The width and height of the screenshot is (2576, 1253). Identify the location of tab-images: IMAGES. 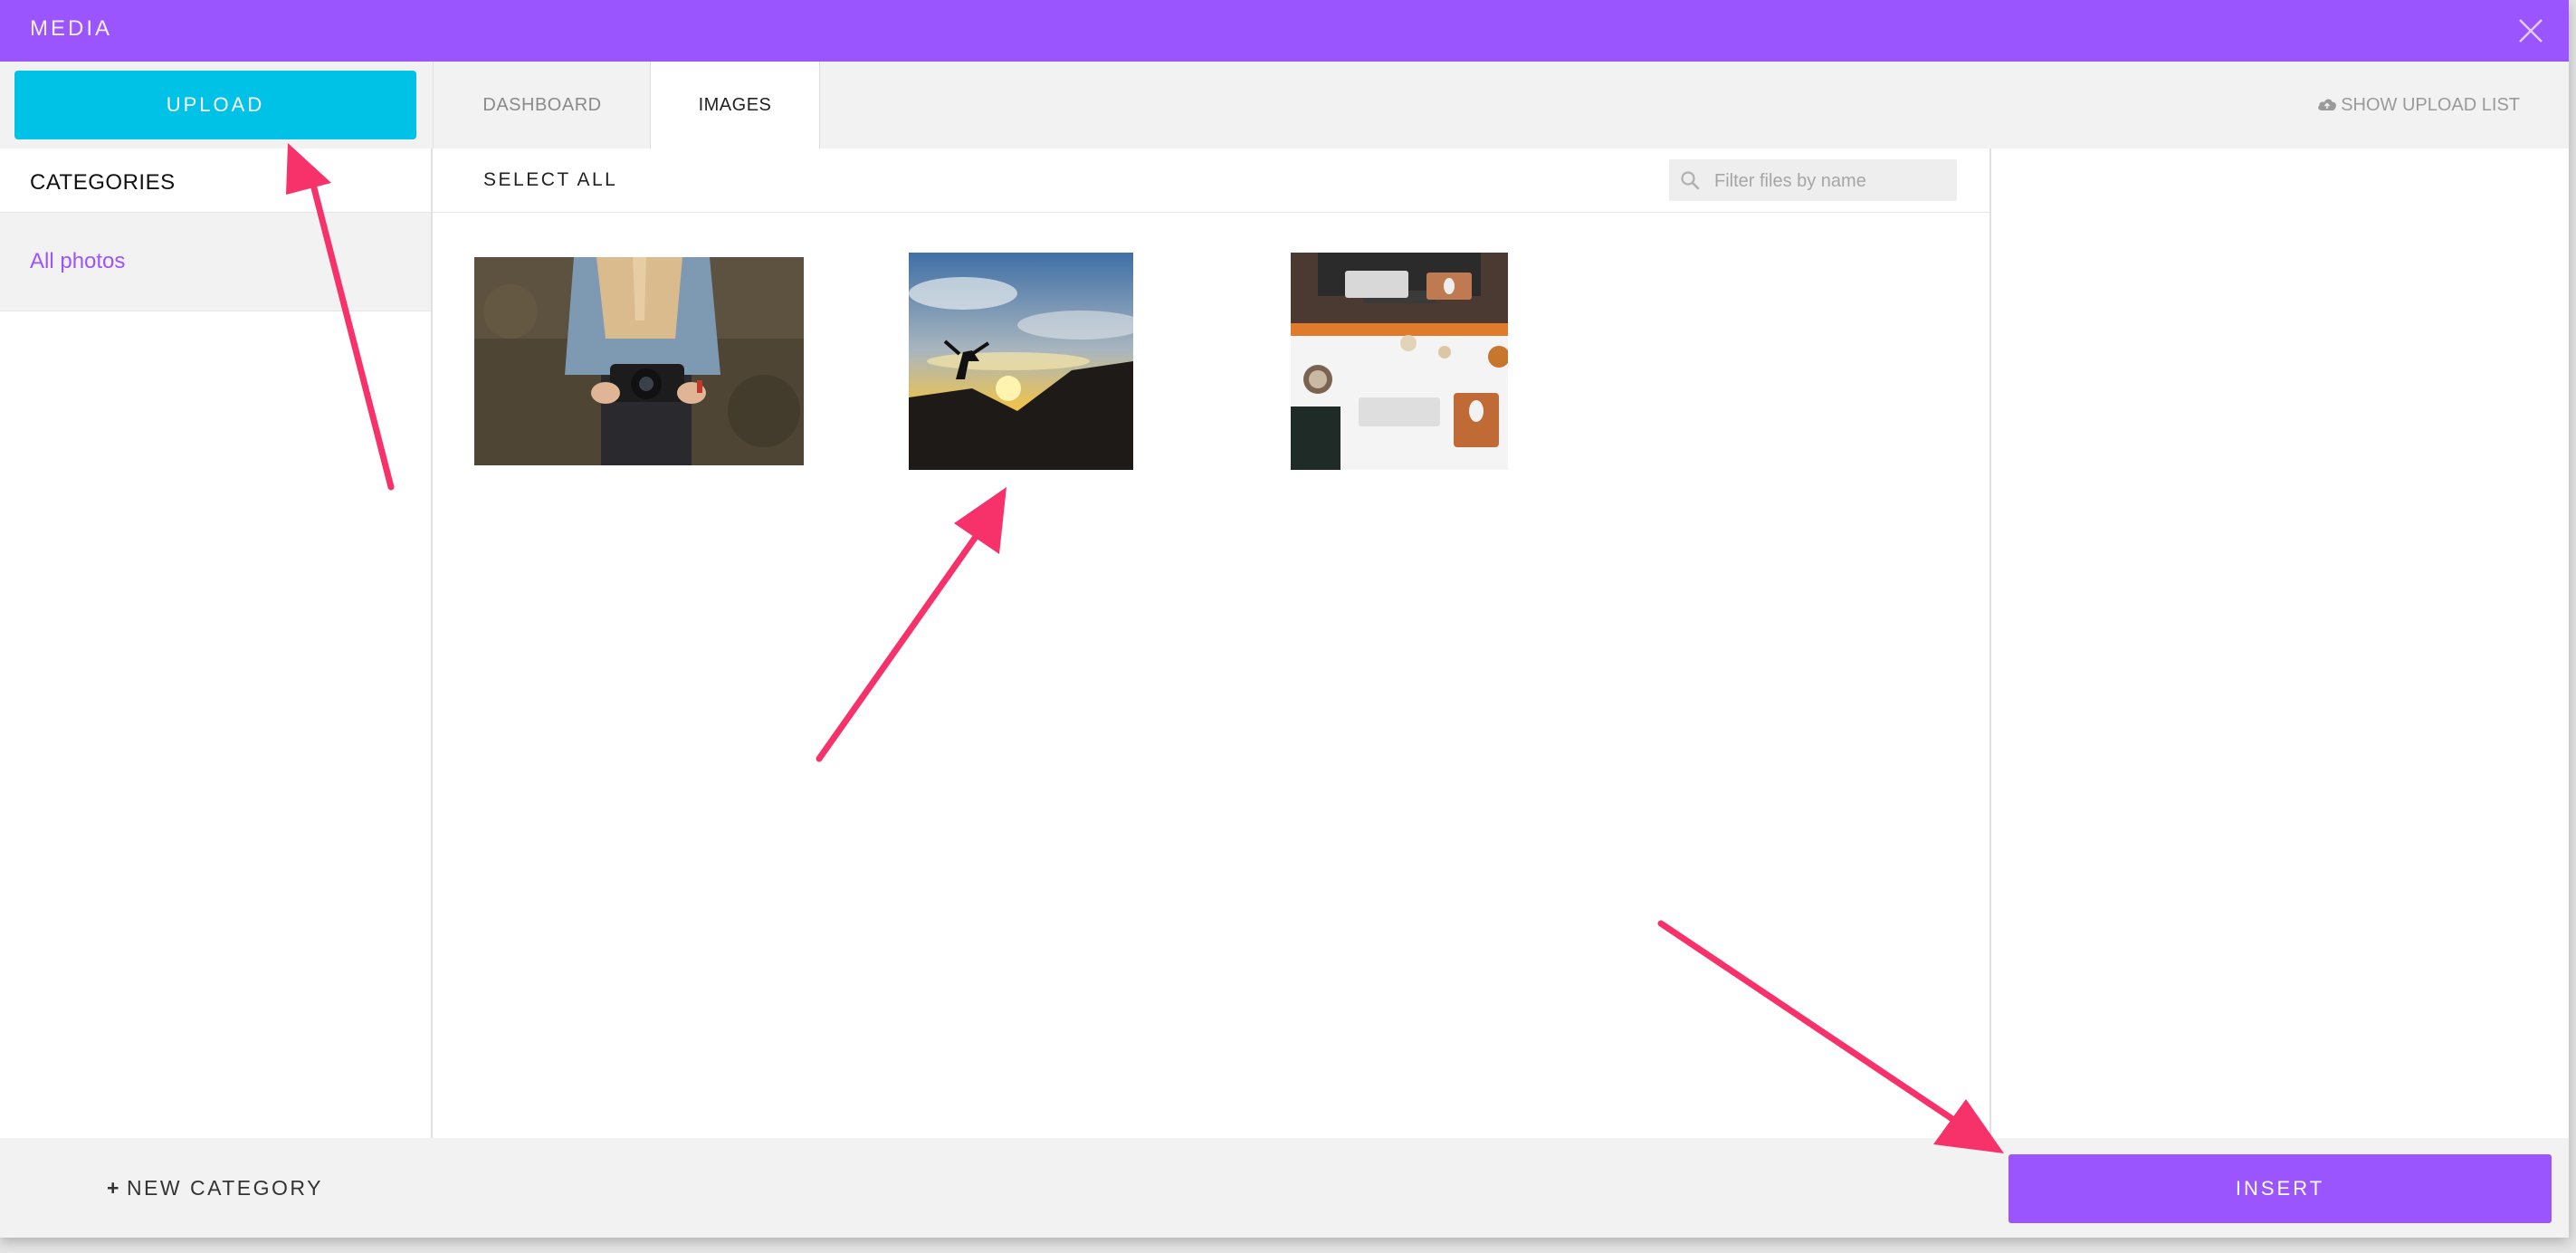
(735, 105).